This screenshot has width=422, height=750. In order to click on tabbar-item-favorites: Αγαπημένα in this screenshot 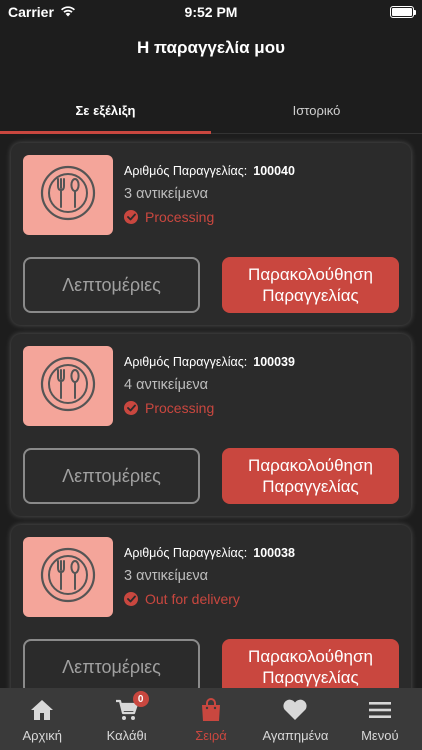, I will do `click(295, 719)`.